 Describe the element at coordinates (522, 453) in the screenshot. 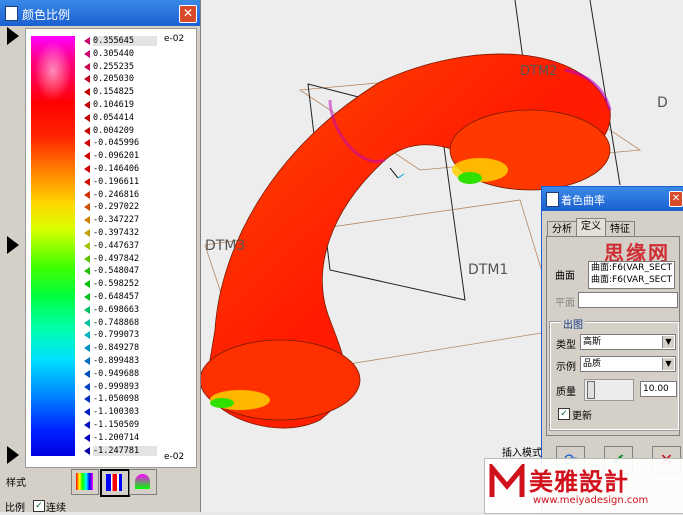

I see `insert-mode-label: 插入模式` at that location.